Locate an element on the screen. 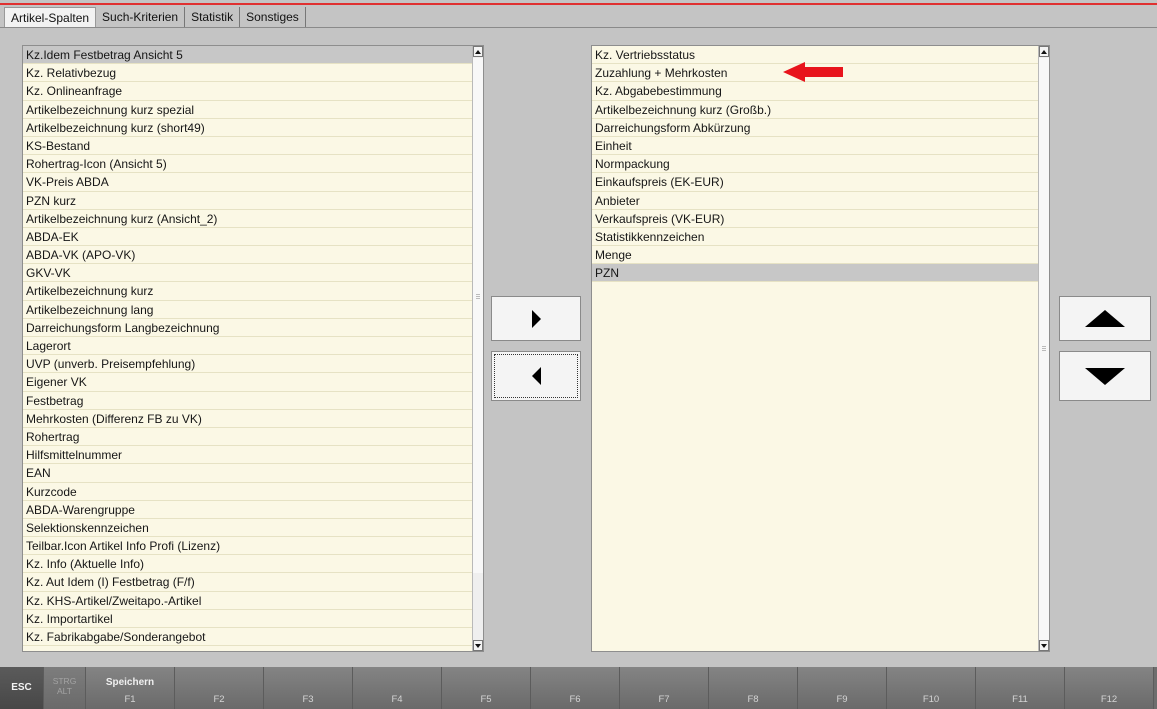 This screenshot has width=1157, height=709. fkey-f11-button: F11 is located at coordinates (1020, 688).